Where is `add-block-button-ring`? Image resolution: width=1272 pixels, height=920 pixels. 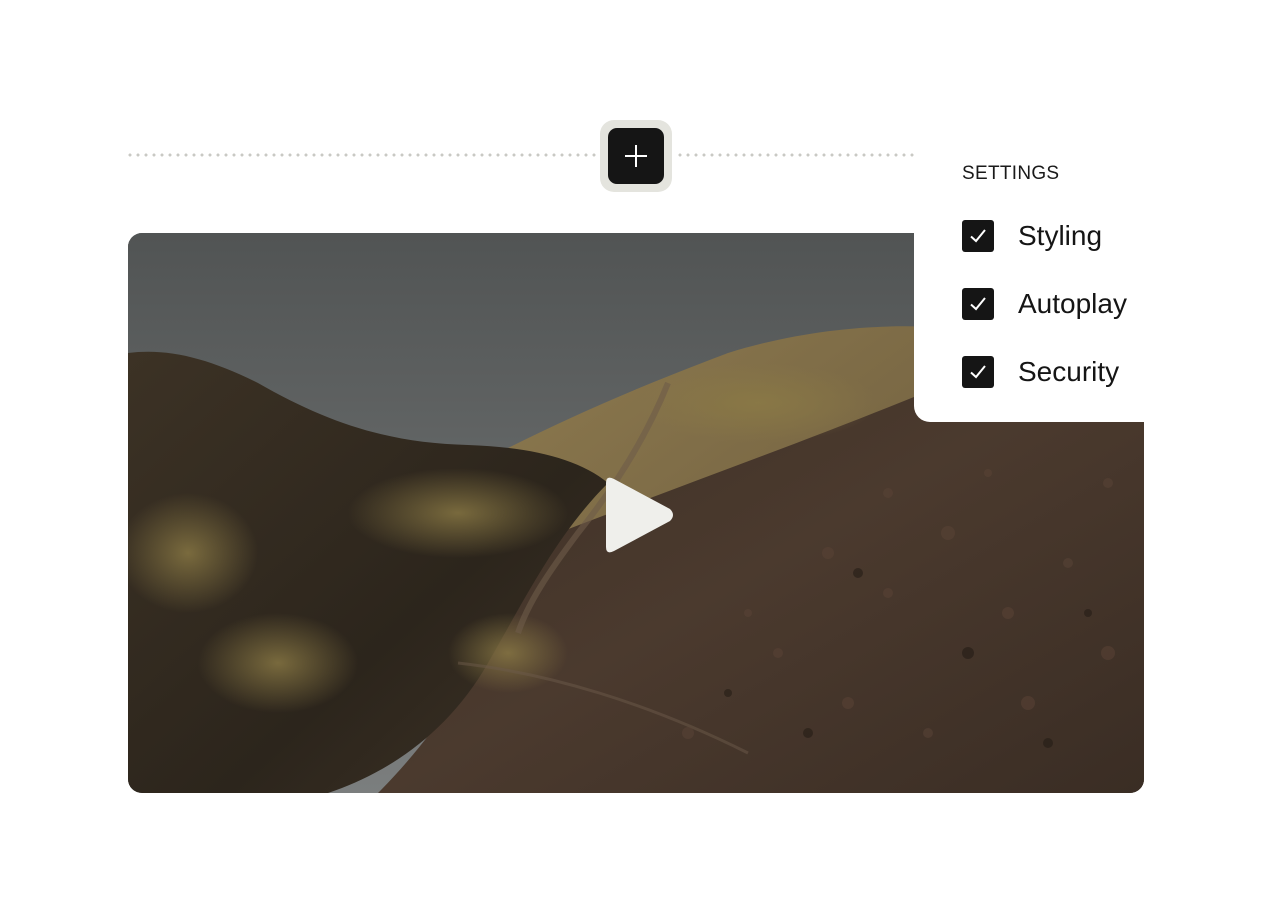
add-block-button-ring is located at coordinates (636, 156).